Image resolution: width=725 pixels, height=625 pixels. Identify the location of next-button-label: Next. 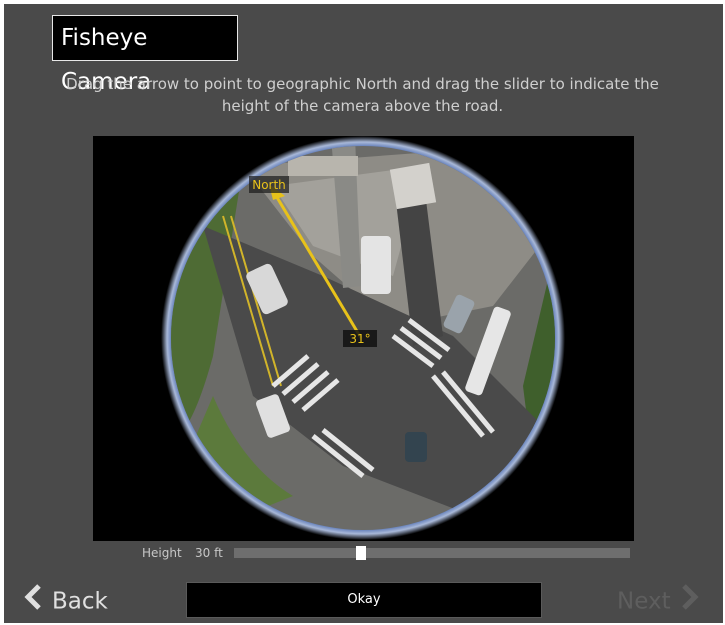
(644, 601).